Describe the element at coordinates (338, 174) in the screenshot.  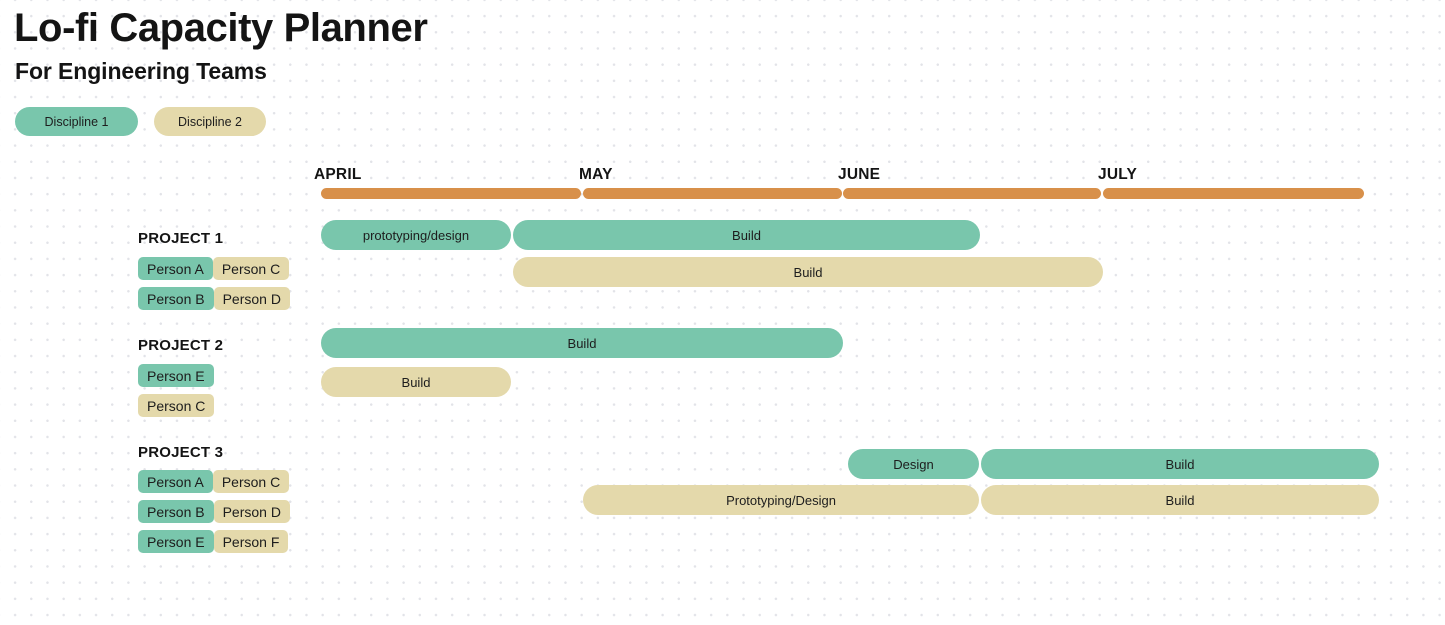
I see `month-label-april: APRIL` at that location.